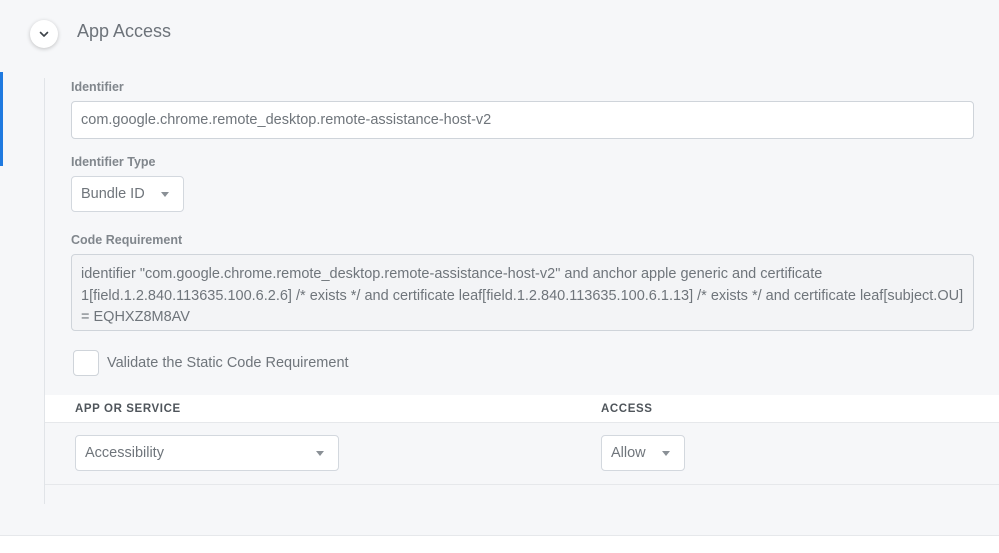 The width and height of the screenshot is (999, 553). I want to click on chevron-down-icon, so click(44, 34).